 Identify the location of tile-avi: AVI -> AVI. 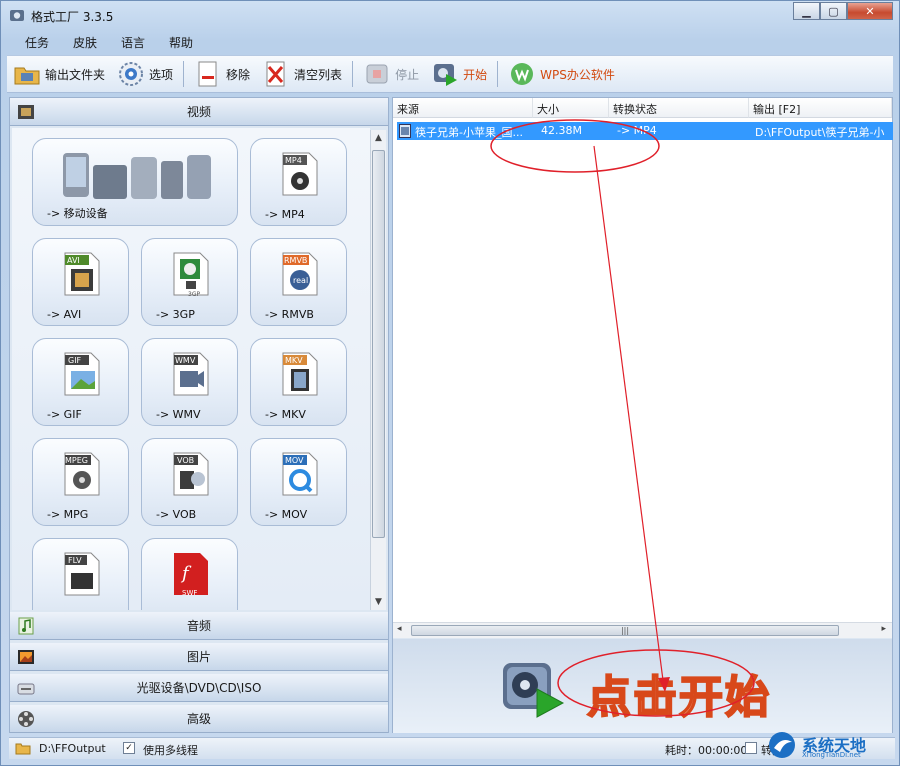
(80, 282).